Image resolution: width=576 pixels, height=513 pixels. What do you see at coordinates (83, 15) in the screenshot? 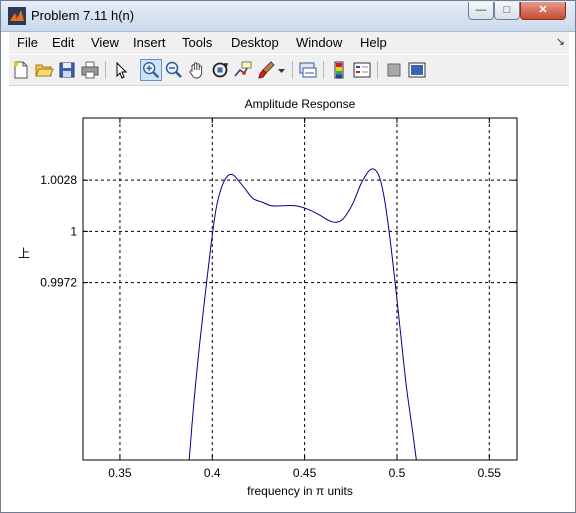
I see `window-title: Problem 7.11 h(n)` at bounding box center [83, 15].